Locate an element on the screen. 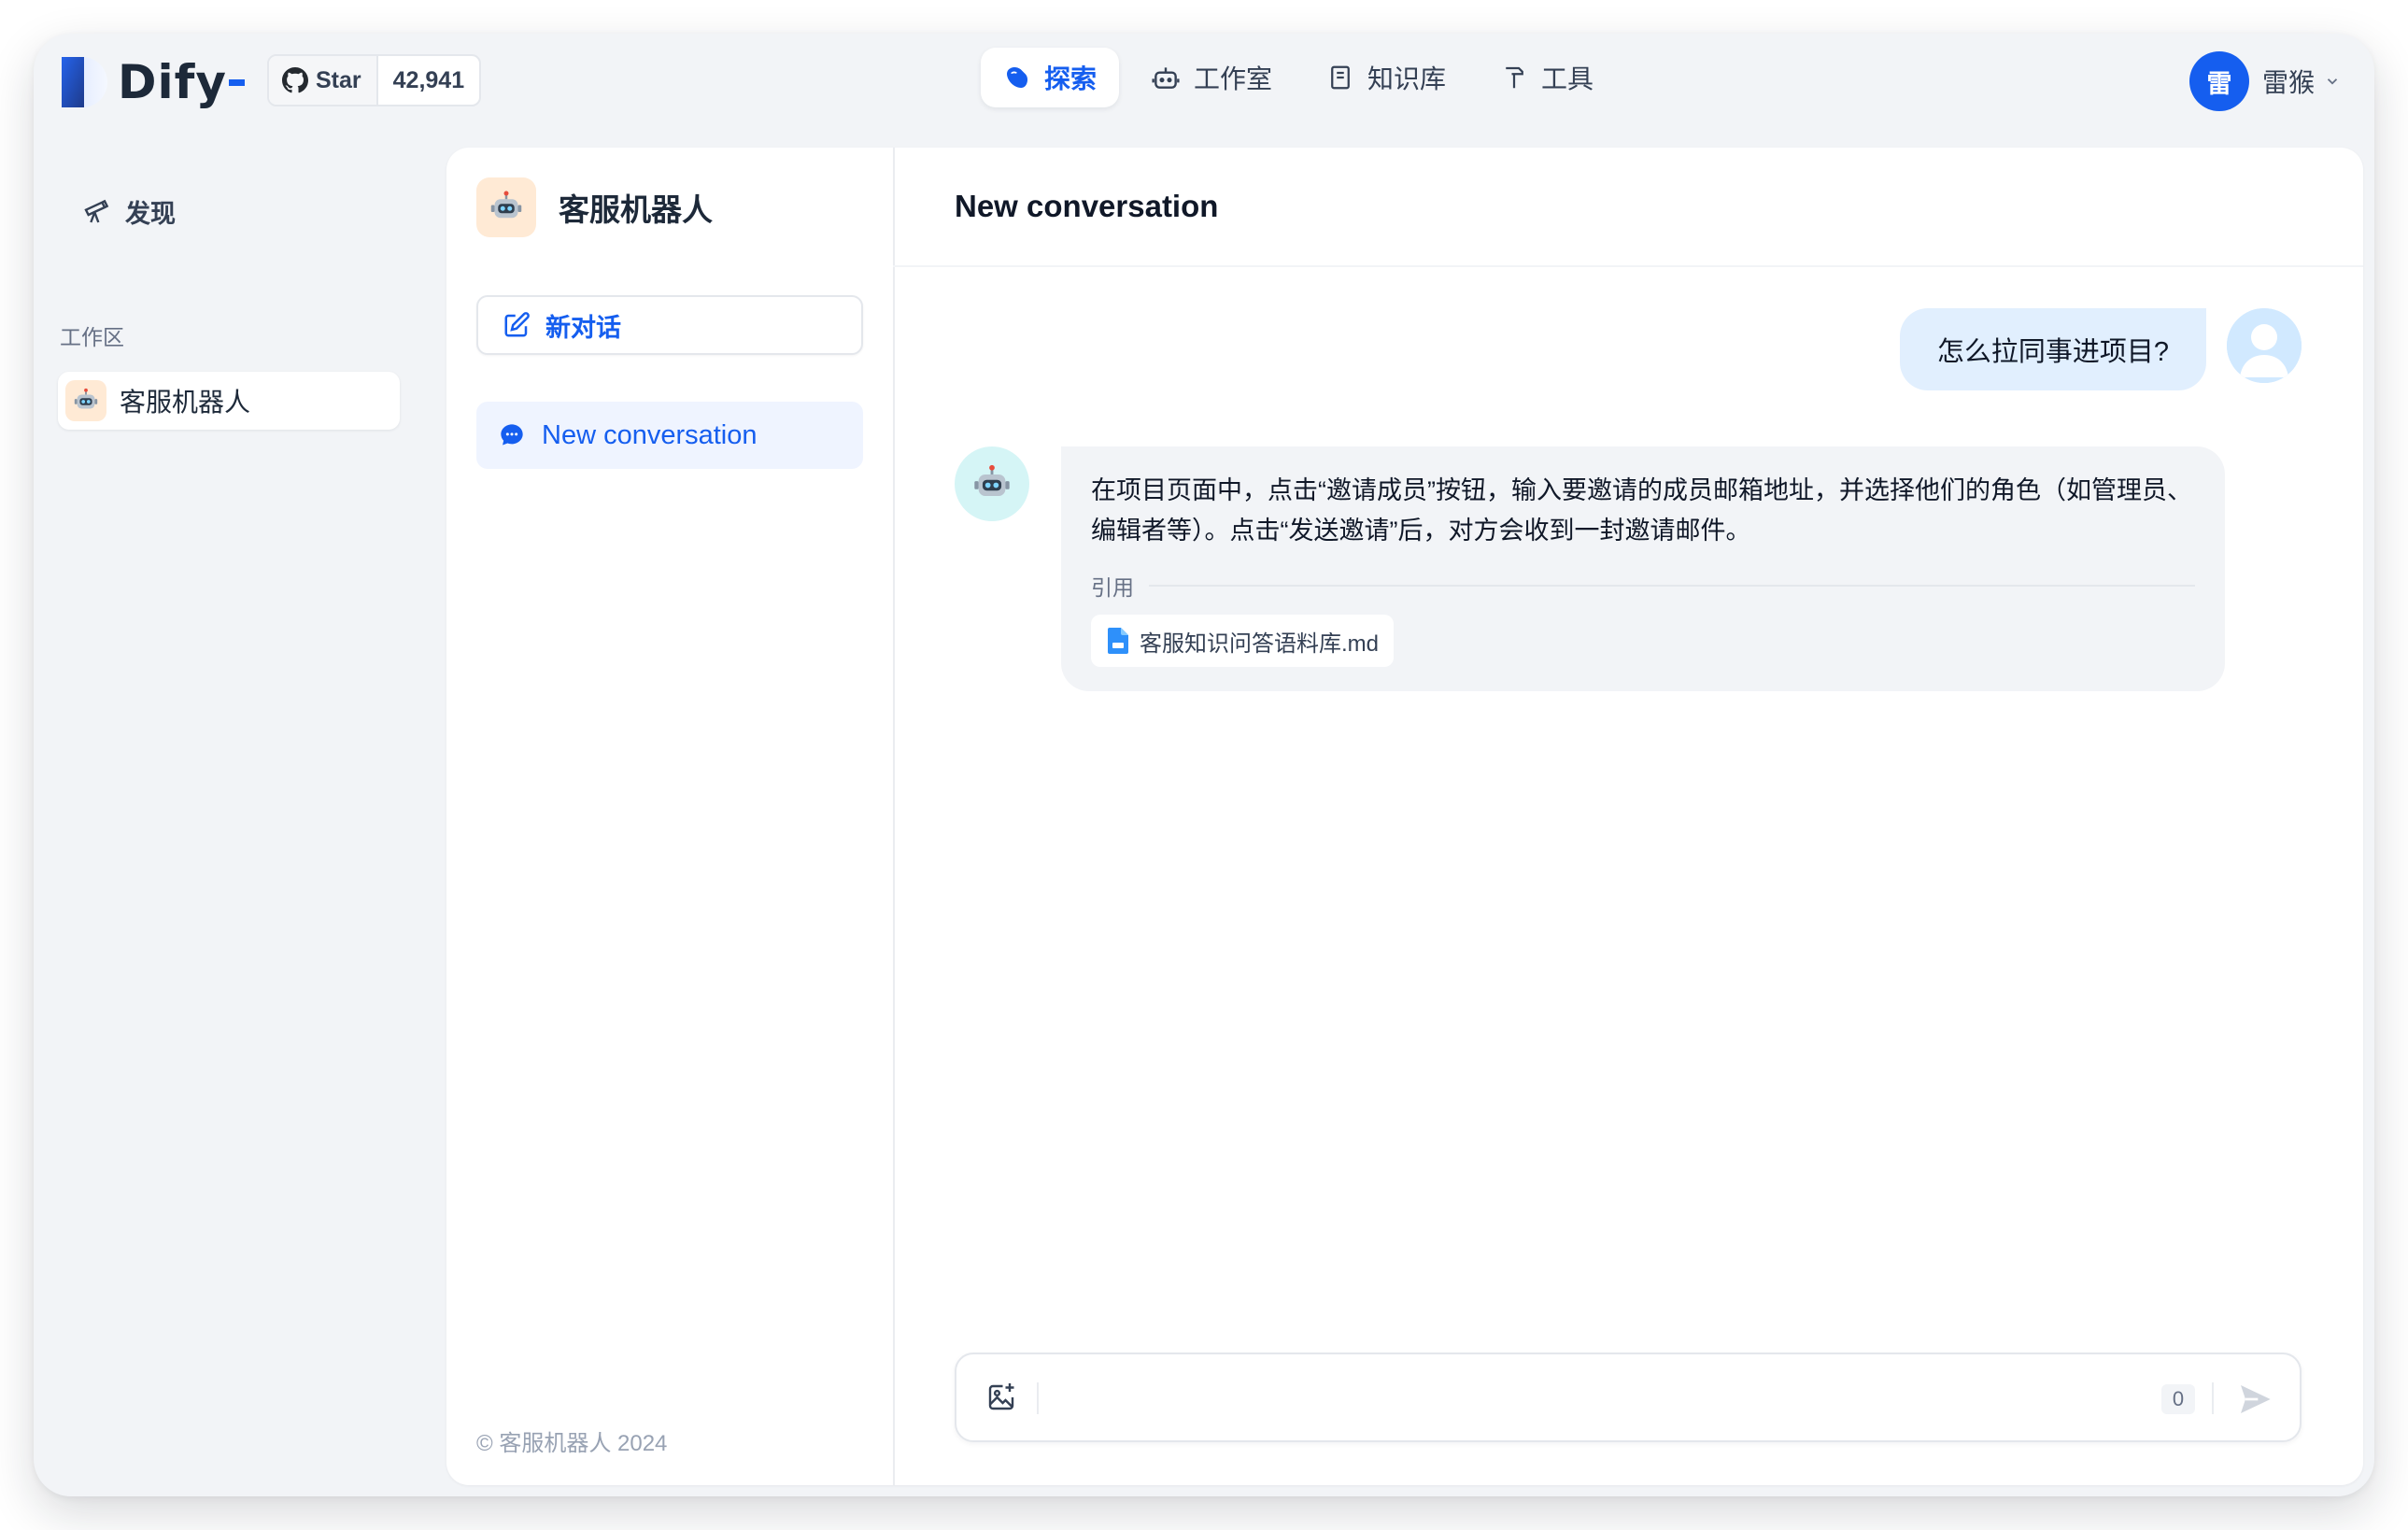  conversation-item: New conversation is located at coordinates (669, 435).